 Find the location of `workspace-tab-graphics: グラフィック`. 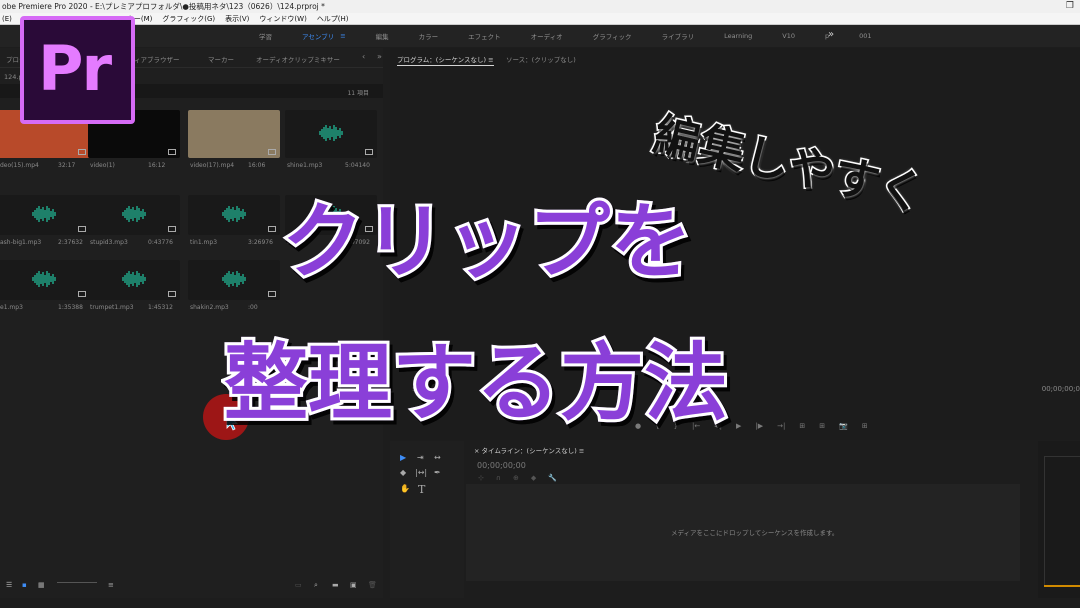

workspace-tab-graphics: グラフィック is located at coordinates (612, 36).